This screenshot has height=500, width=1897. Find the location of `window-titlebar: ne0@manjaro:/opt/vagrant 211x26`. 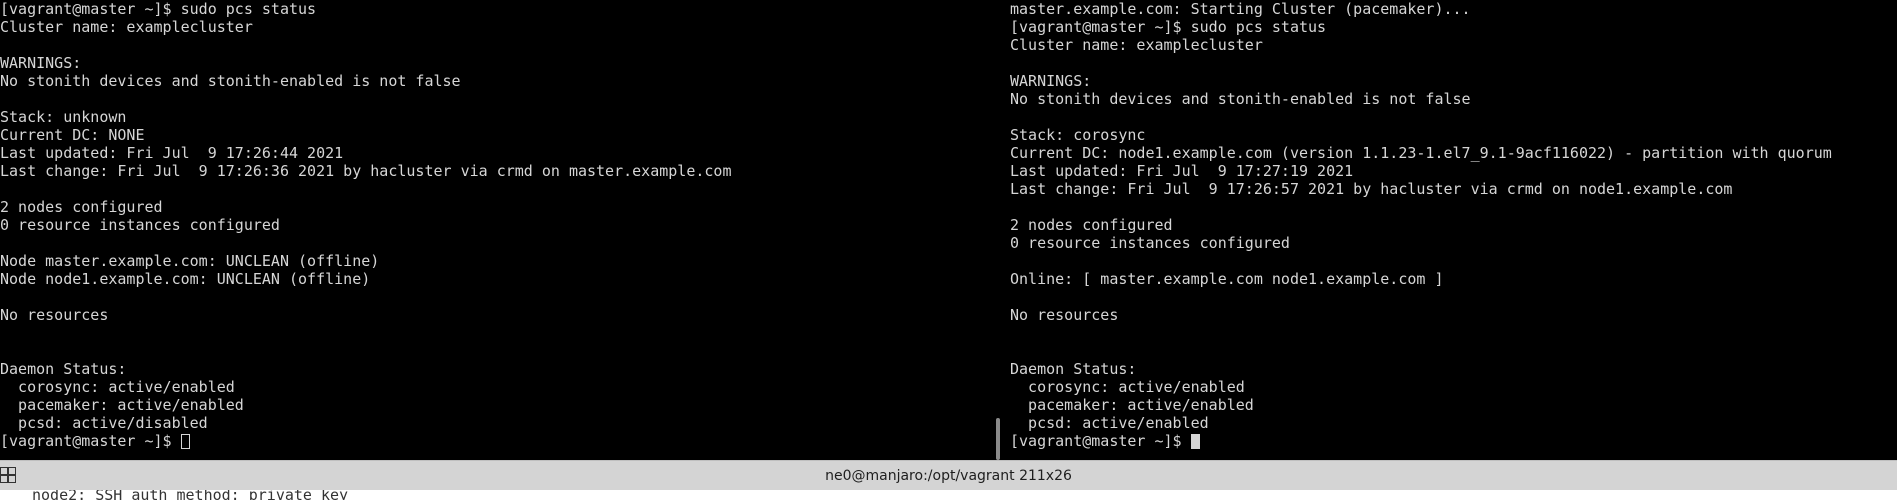

window-titlebar: ne0@manjaro:/opt/vagrant 211x26 is located at coordinates (948, 475).